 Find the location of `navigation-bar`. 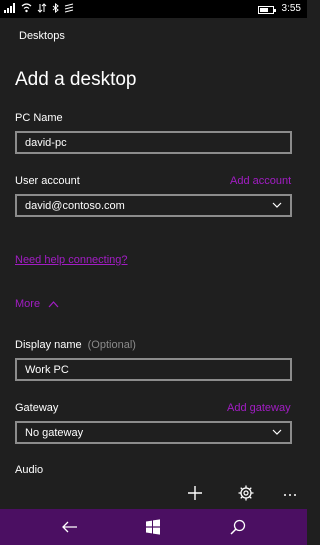

navigation-bar is located at coordinates (153, 527).